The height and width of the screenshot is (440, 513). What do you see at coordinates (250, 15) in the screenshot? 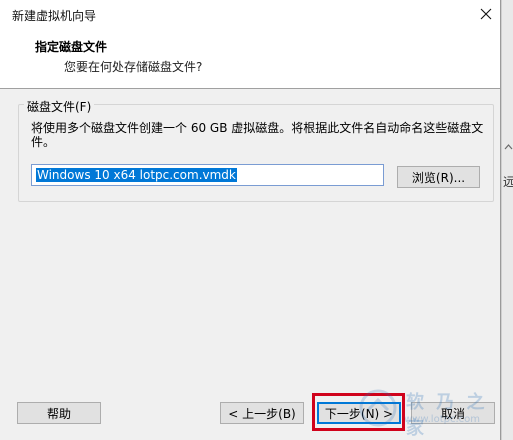
I see `title-bar: 新建虚拟机向导` at bounding box center [250, 15].